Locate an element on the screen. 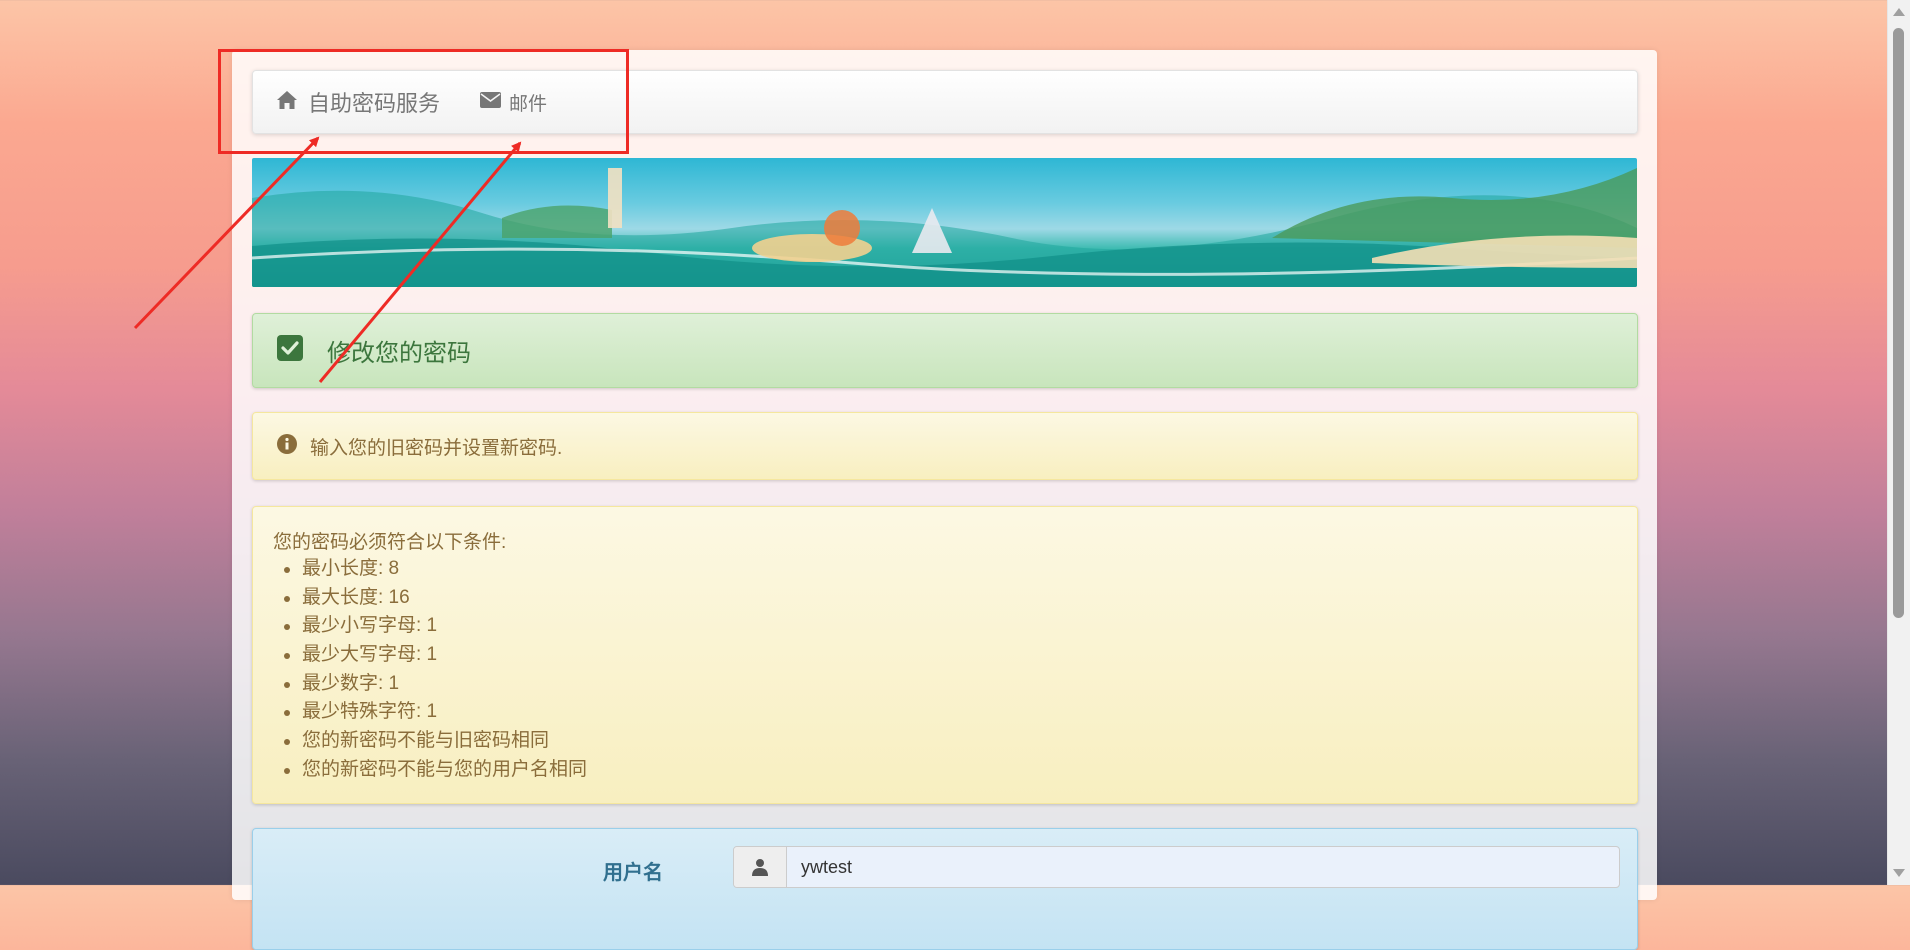 This screenshot has height=950, width=1910. change-password-header: 修改您的密码 is located at coordinates (945, 350).